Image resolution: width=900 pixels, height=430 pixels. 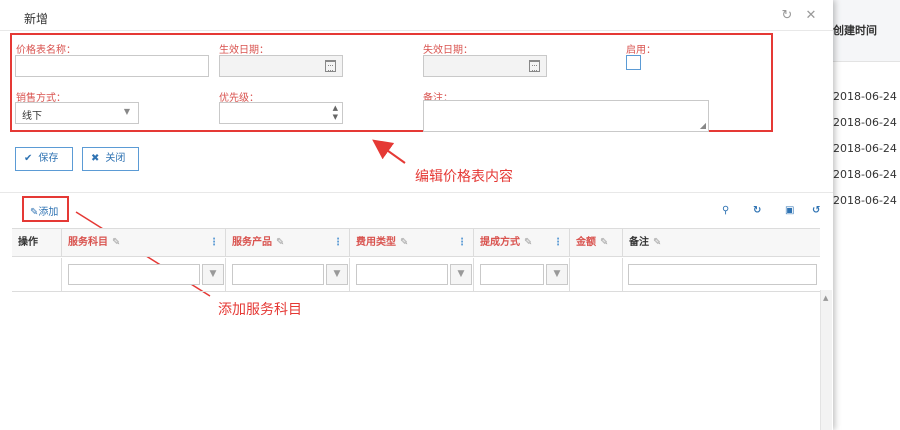 I want to click on remark-textarea: ◢, so click(x=566, y=116).